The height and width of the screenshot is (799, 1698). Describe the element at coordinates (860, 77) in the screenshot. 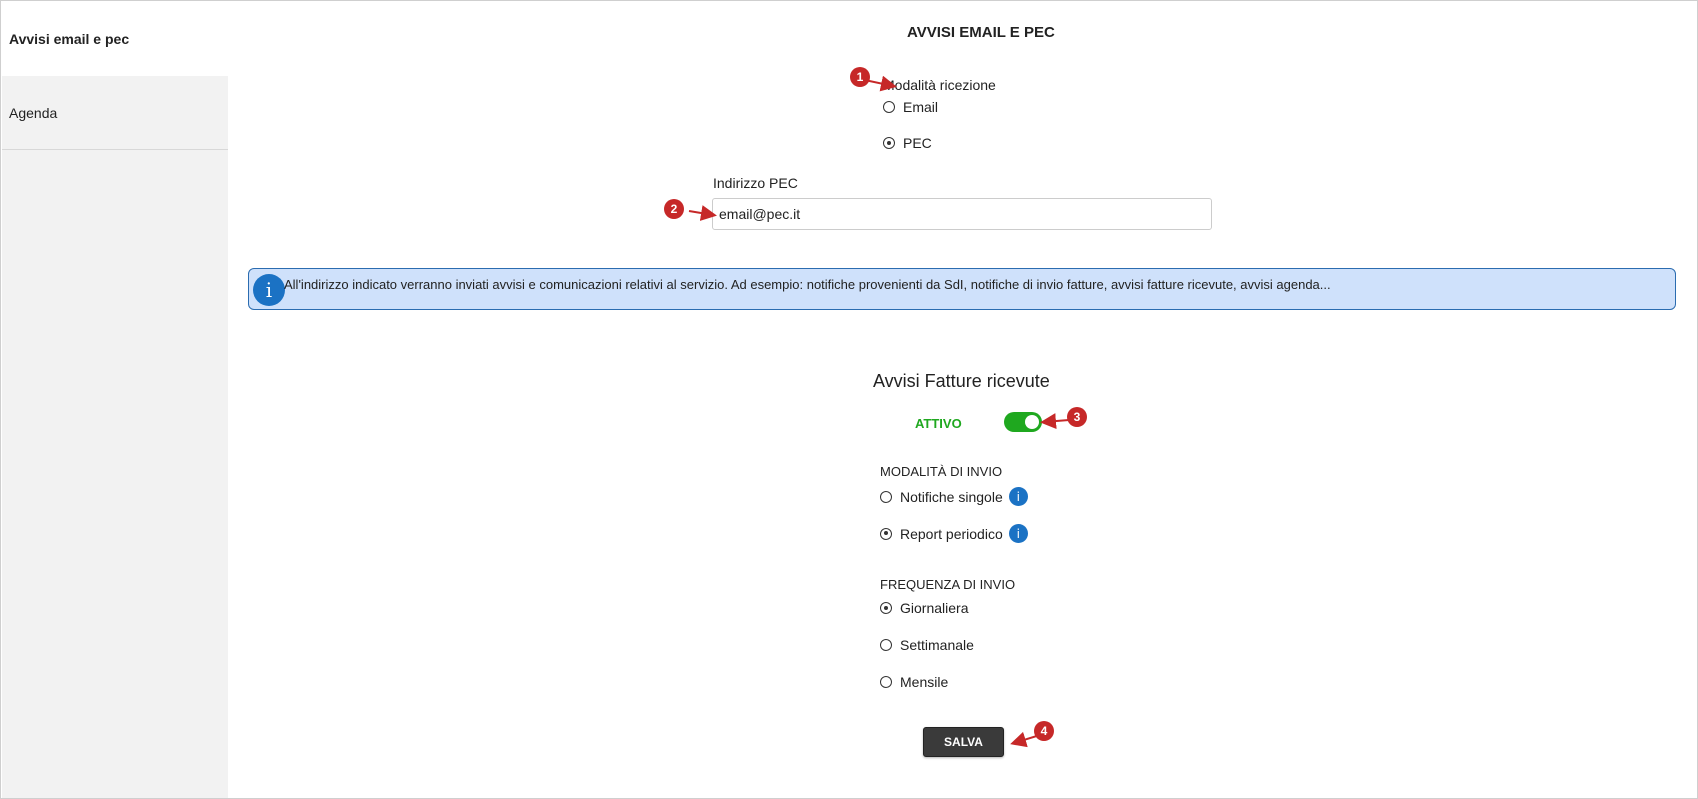

I see `annotation-marker-1: 1` at that location.